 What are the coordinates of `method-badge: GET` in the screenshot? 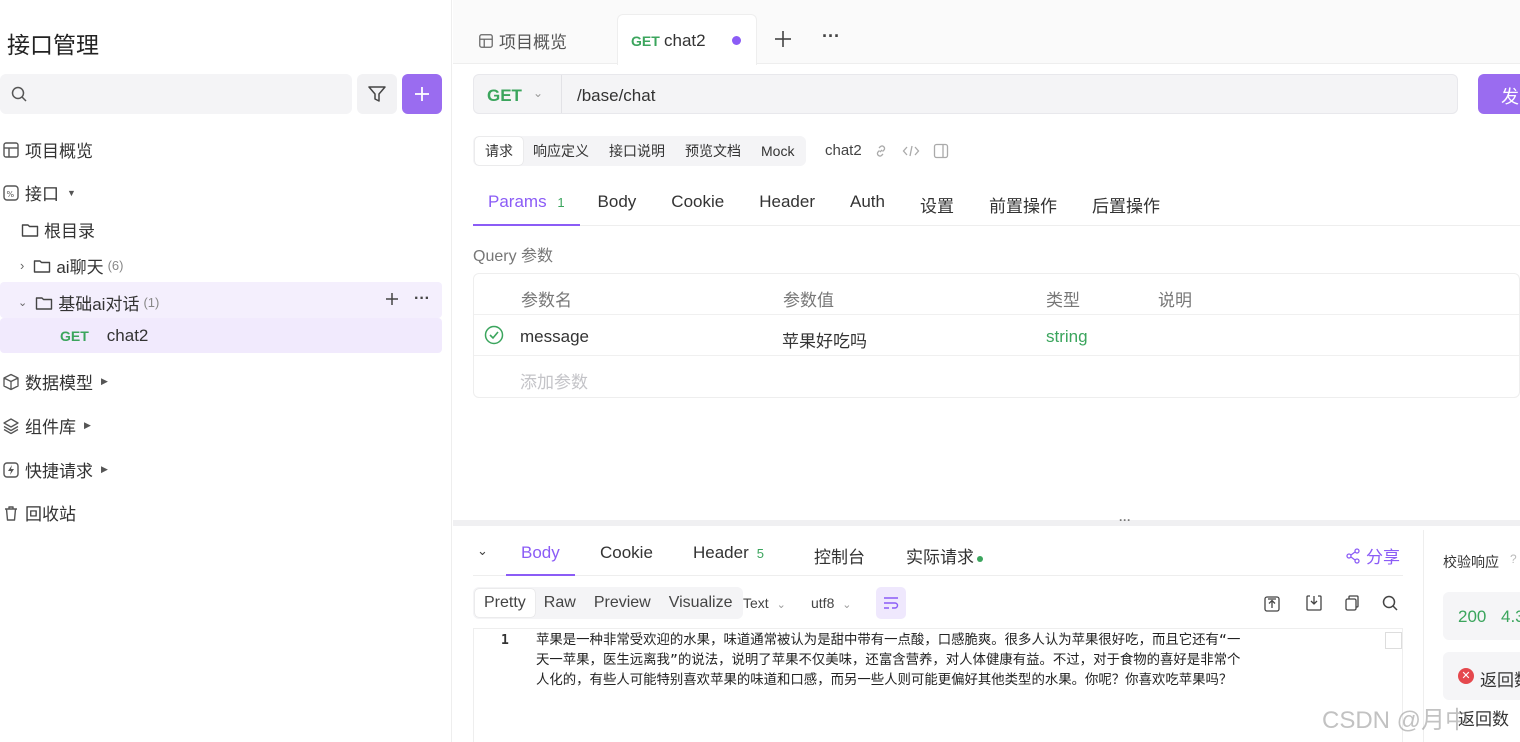 It's located at (645, 41).